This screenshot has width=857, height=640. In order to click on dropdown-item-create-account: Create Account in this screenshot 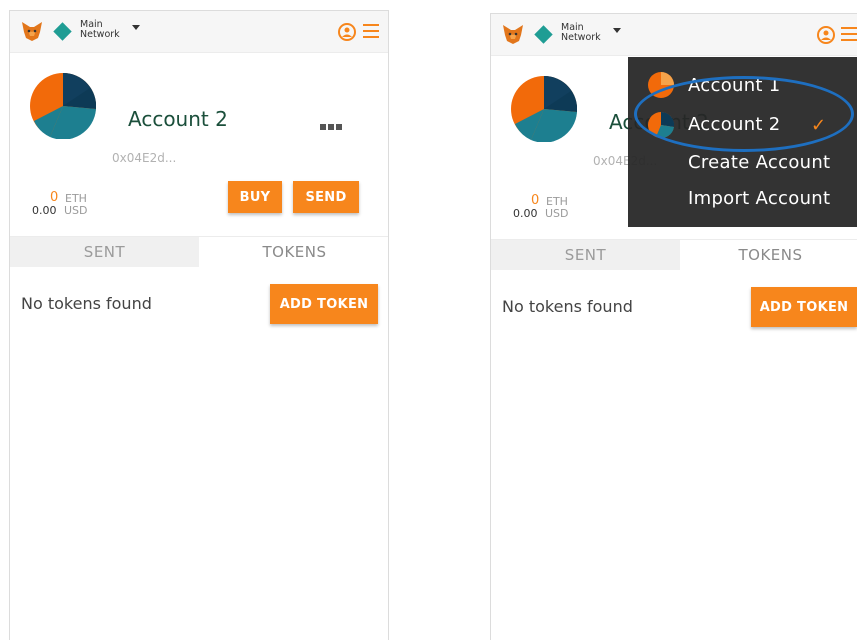, I will do `click(759, 162)`.